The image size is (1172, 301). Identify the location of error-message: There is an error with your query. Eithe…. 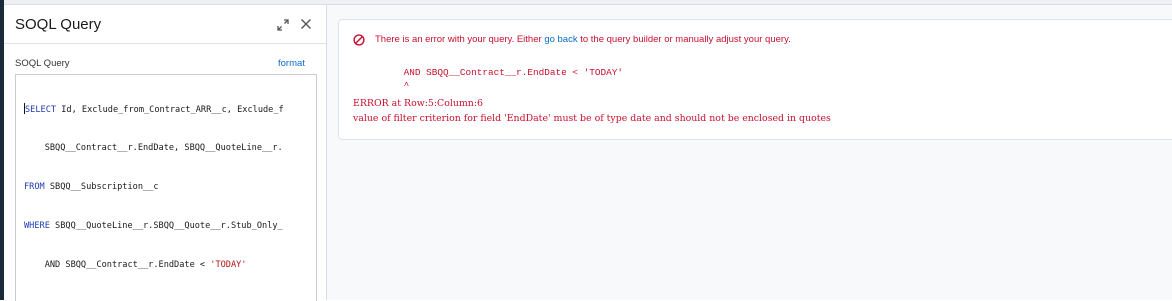
(583, 39).